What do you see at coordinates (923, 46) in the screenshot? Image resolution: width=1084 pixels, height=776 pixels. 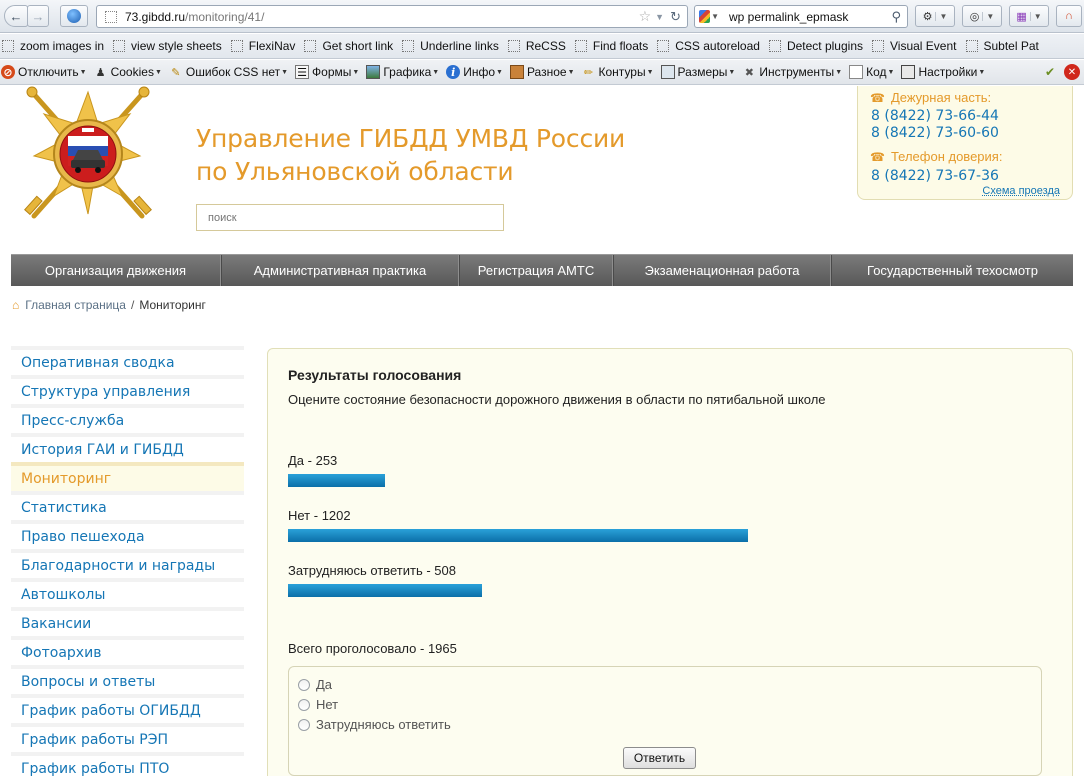 I see `bookmark-label: Visual Event` at bounding box center [923, 46].